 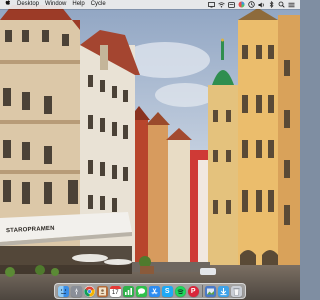 I want to click on clock-icon, so click(x=251, y=4).